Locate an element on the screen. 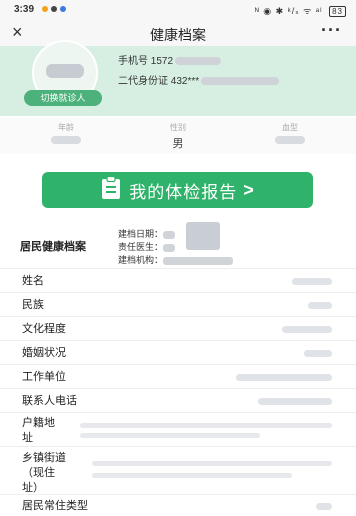 Image resolution: width=356 pixels, height=516 pixels. status-time: 3:39 is located at coordinates (24, 9).